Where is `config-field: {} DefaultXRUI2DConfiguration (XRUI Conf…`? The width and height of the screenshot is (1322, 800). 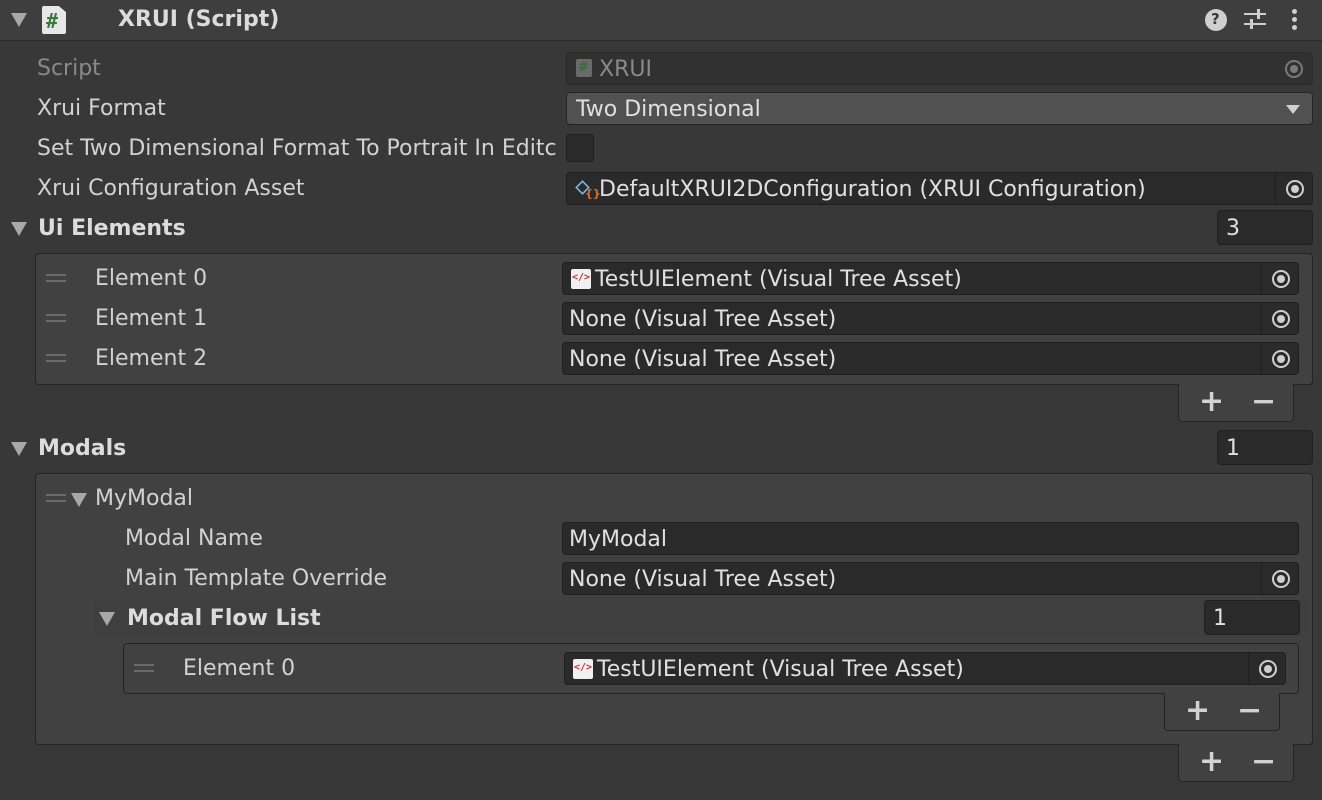
config-field: {} DefaultXRUI2DConfiguration (XRUI Conf… is located at coordinates (939, 188).